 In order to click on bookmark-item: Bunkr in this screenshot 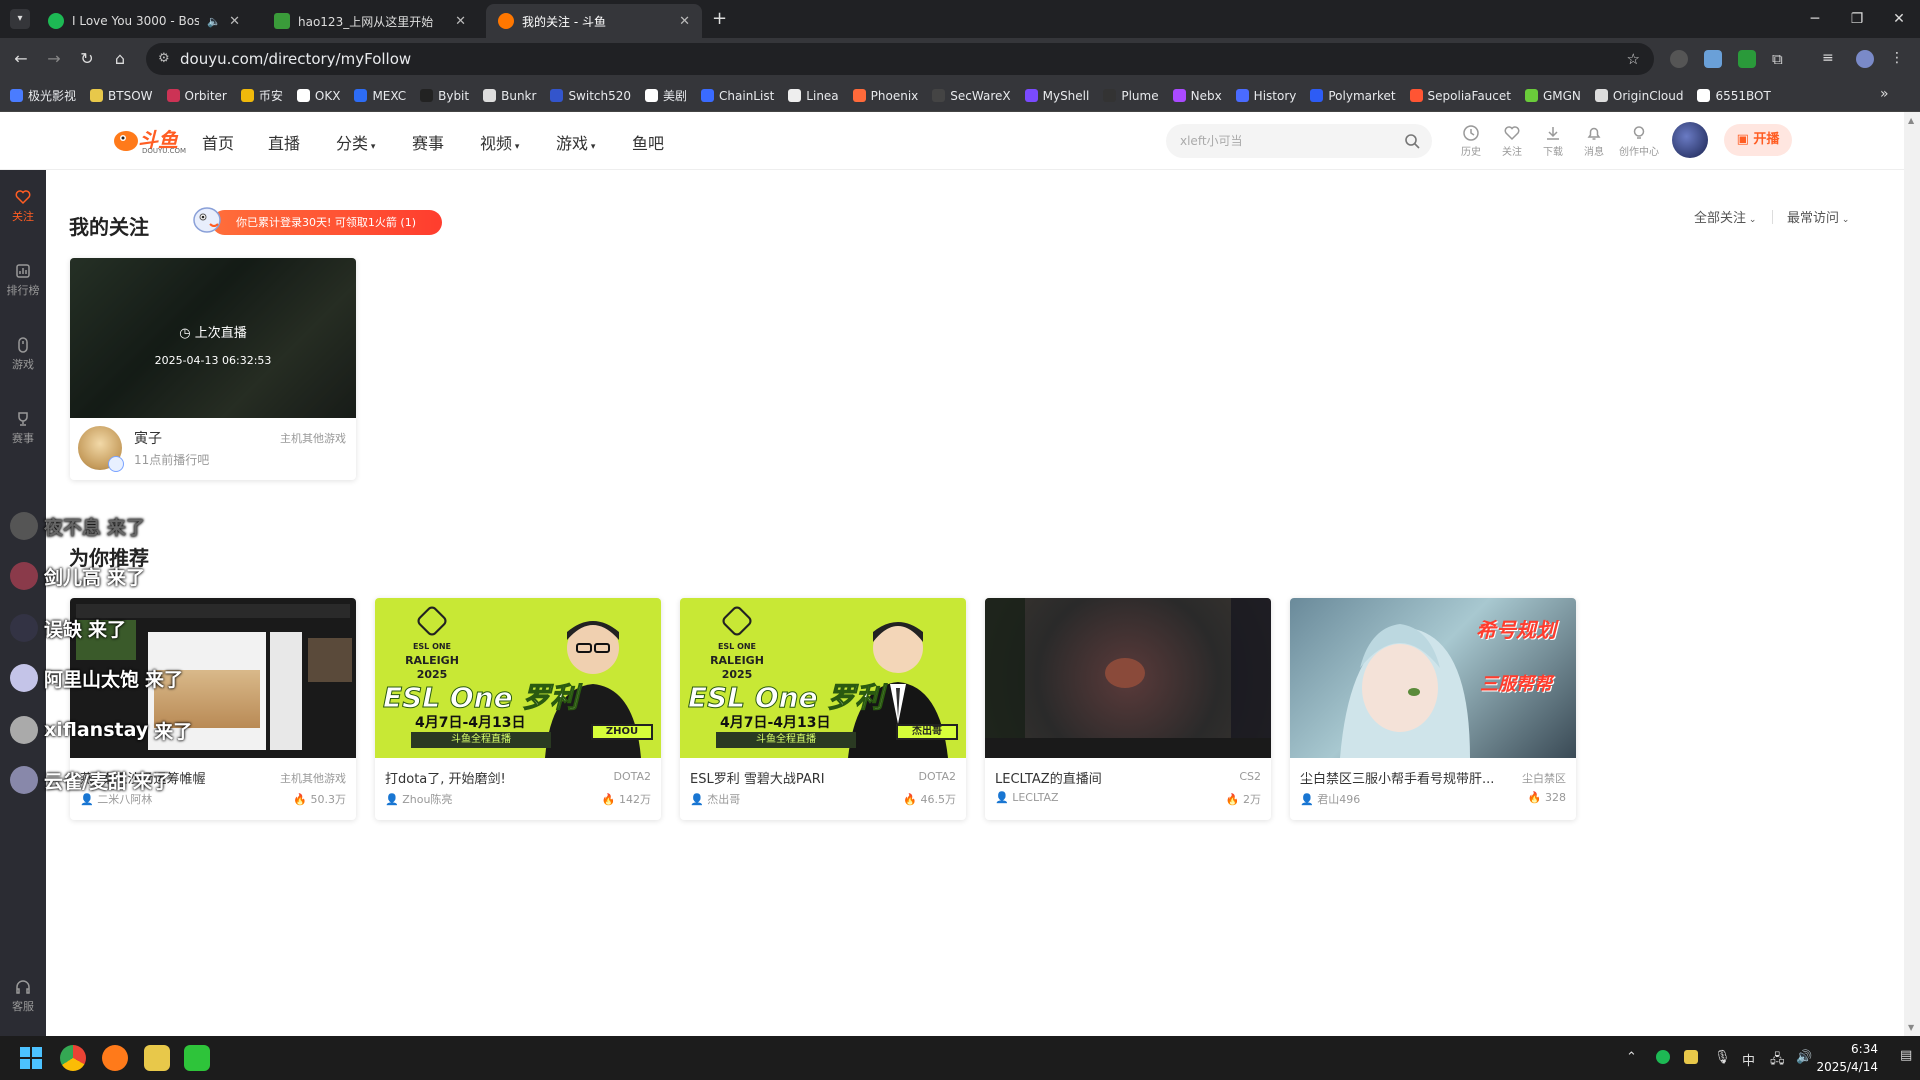, I will do `click(509, 96)`.